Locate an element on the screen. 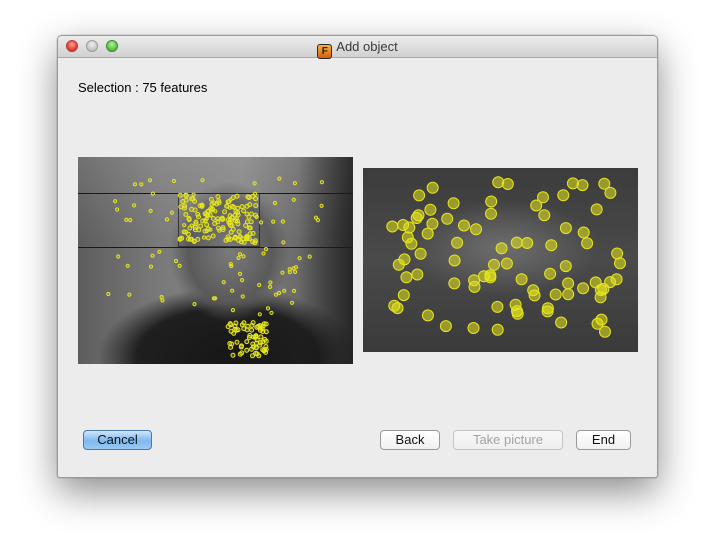  title-bar: F Add object is located at coordinates (357, 47).